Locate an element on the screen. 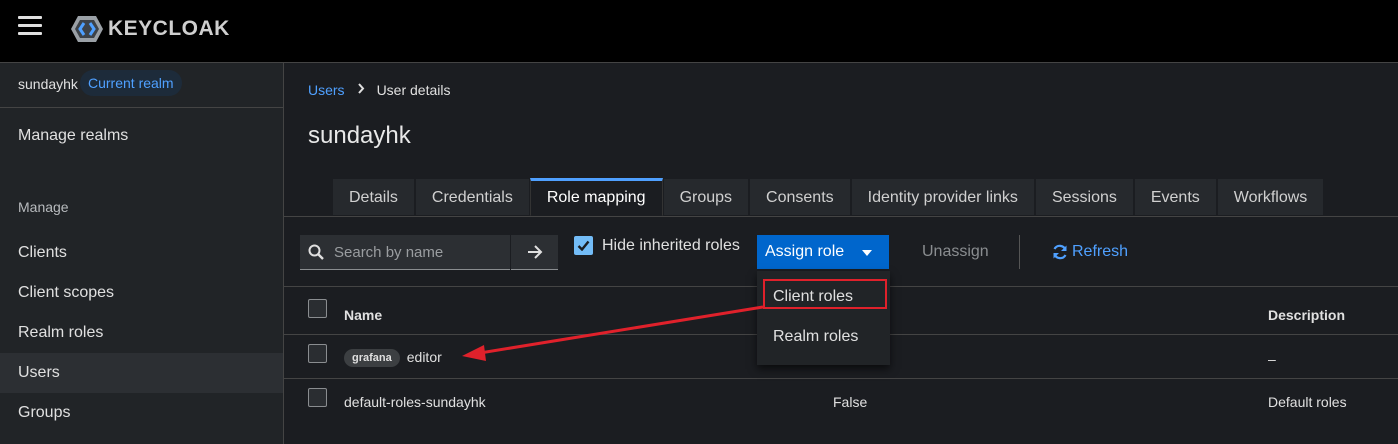  tab-identity-provider-links: Identity provider links is located at coordinates (942, 197).